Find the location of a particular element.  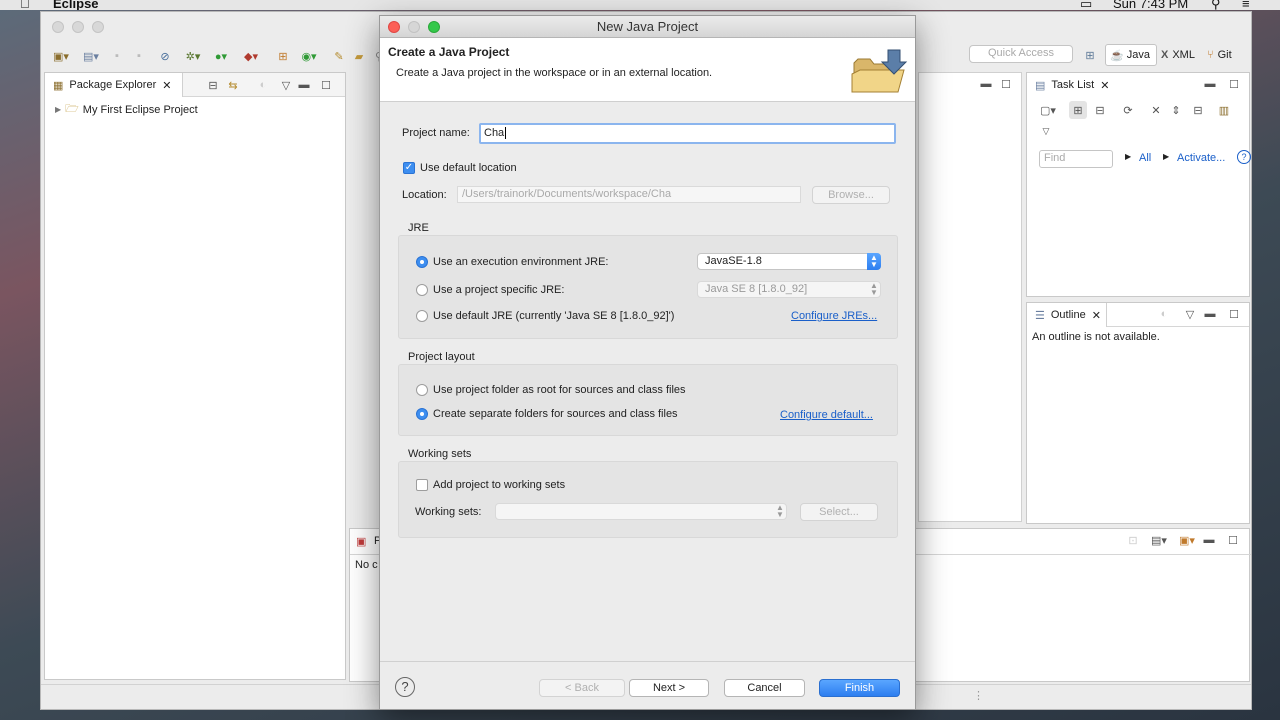

xml-perspective-button: X XML is located at coordinates (1178, 55).